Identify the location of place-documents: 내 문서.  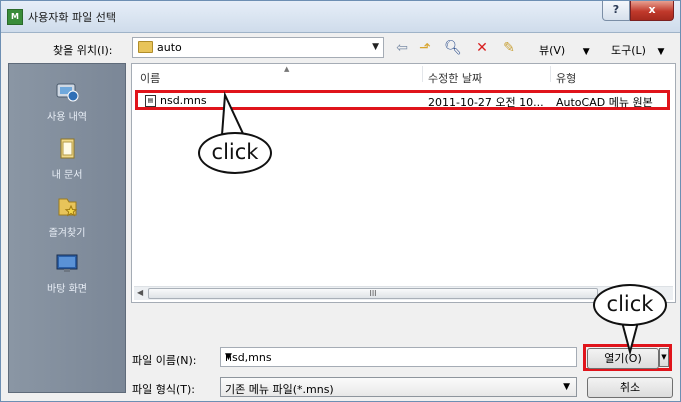
(67, 158).